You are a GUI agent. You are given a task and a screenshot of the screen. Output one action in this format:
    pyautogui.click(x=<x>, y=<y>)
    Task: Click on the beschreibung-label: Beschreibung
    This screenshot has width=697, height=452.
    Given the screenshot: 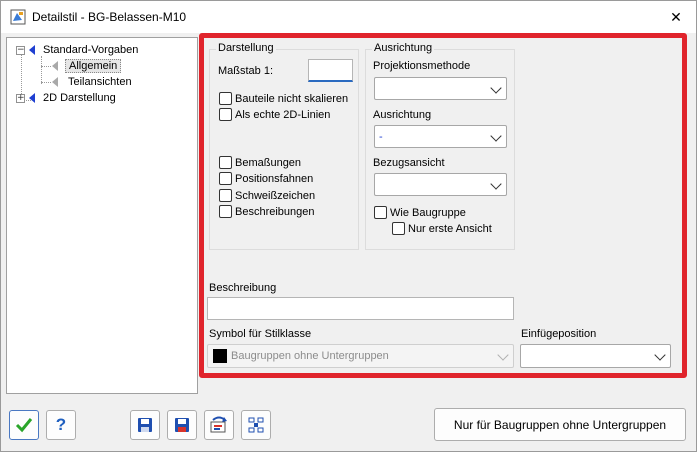 What is the action you would take?
    pyautogui.click(x=243, y=288)
    